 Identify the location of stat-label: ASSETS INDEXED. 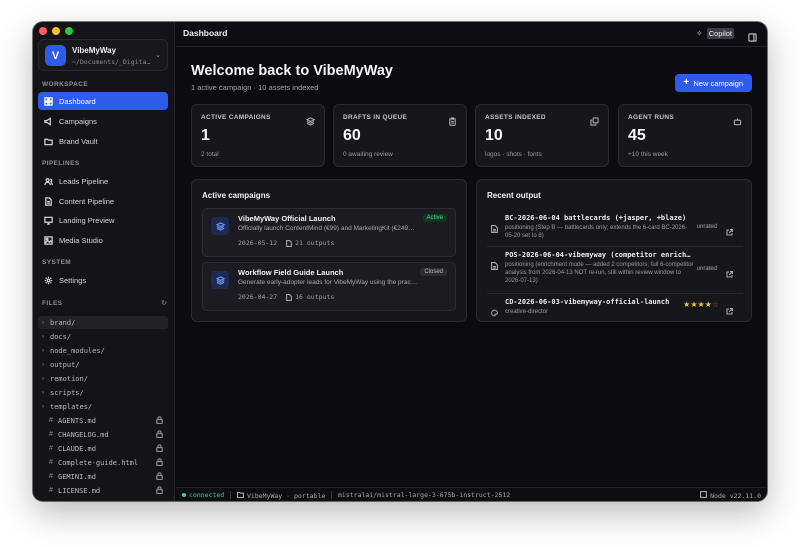
(515, 117).